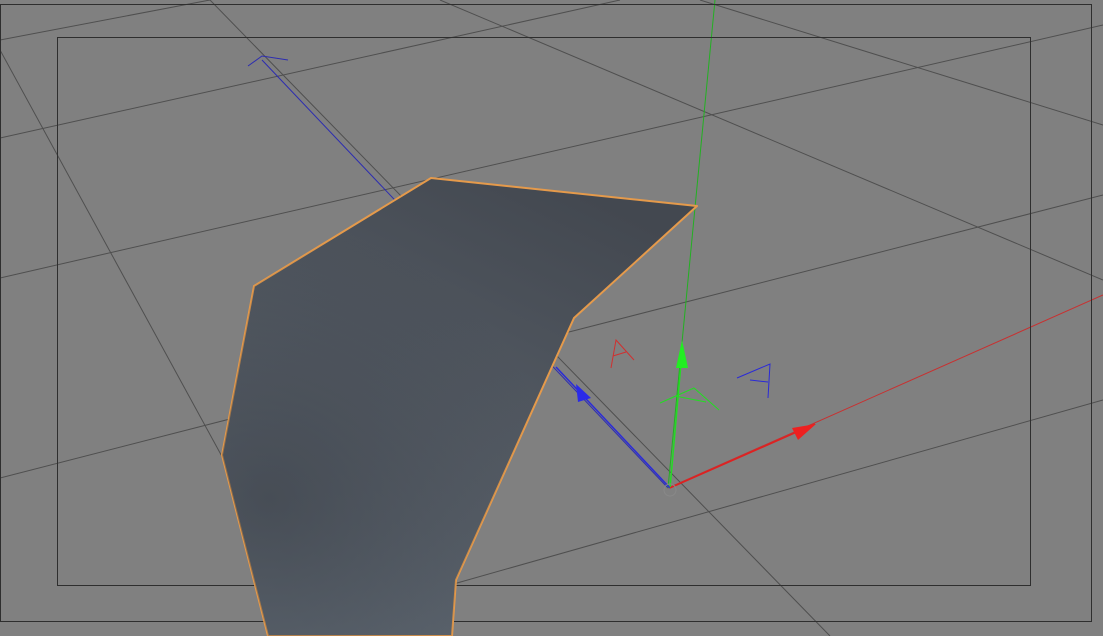 This screenshot has height=636, width=1103. What do you see at coordinates (676, 420) in the screenshot?
I see `gizmo-y-axis` at bounding box center [676, 420].